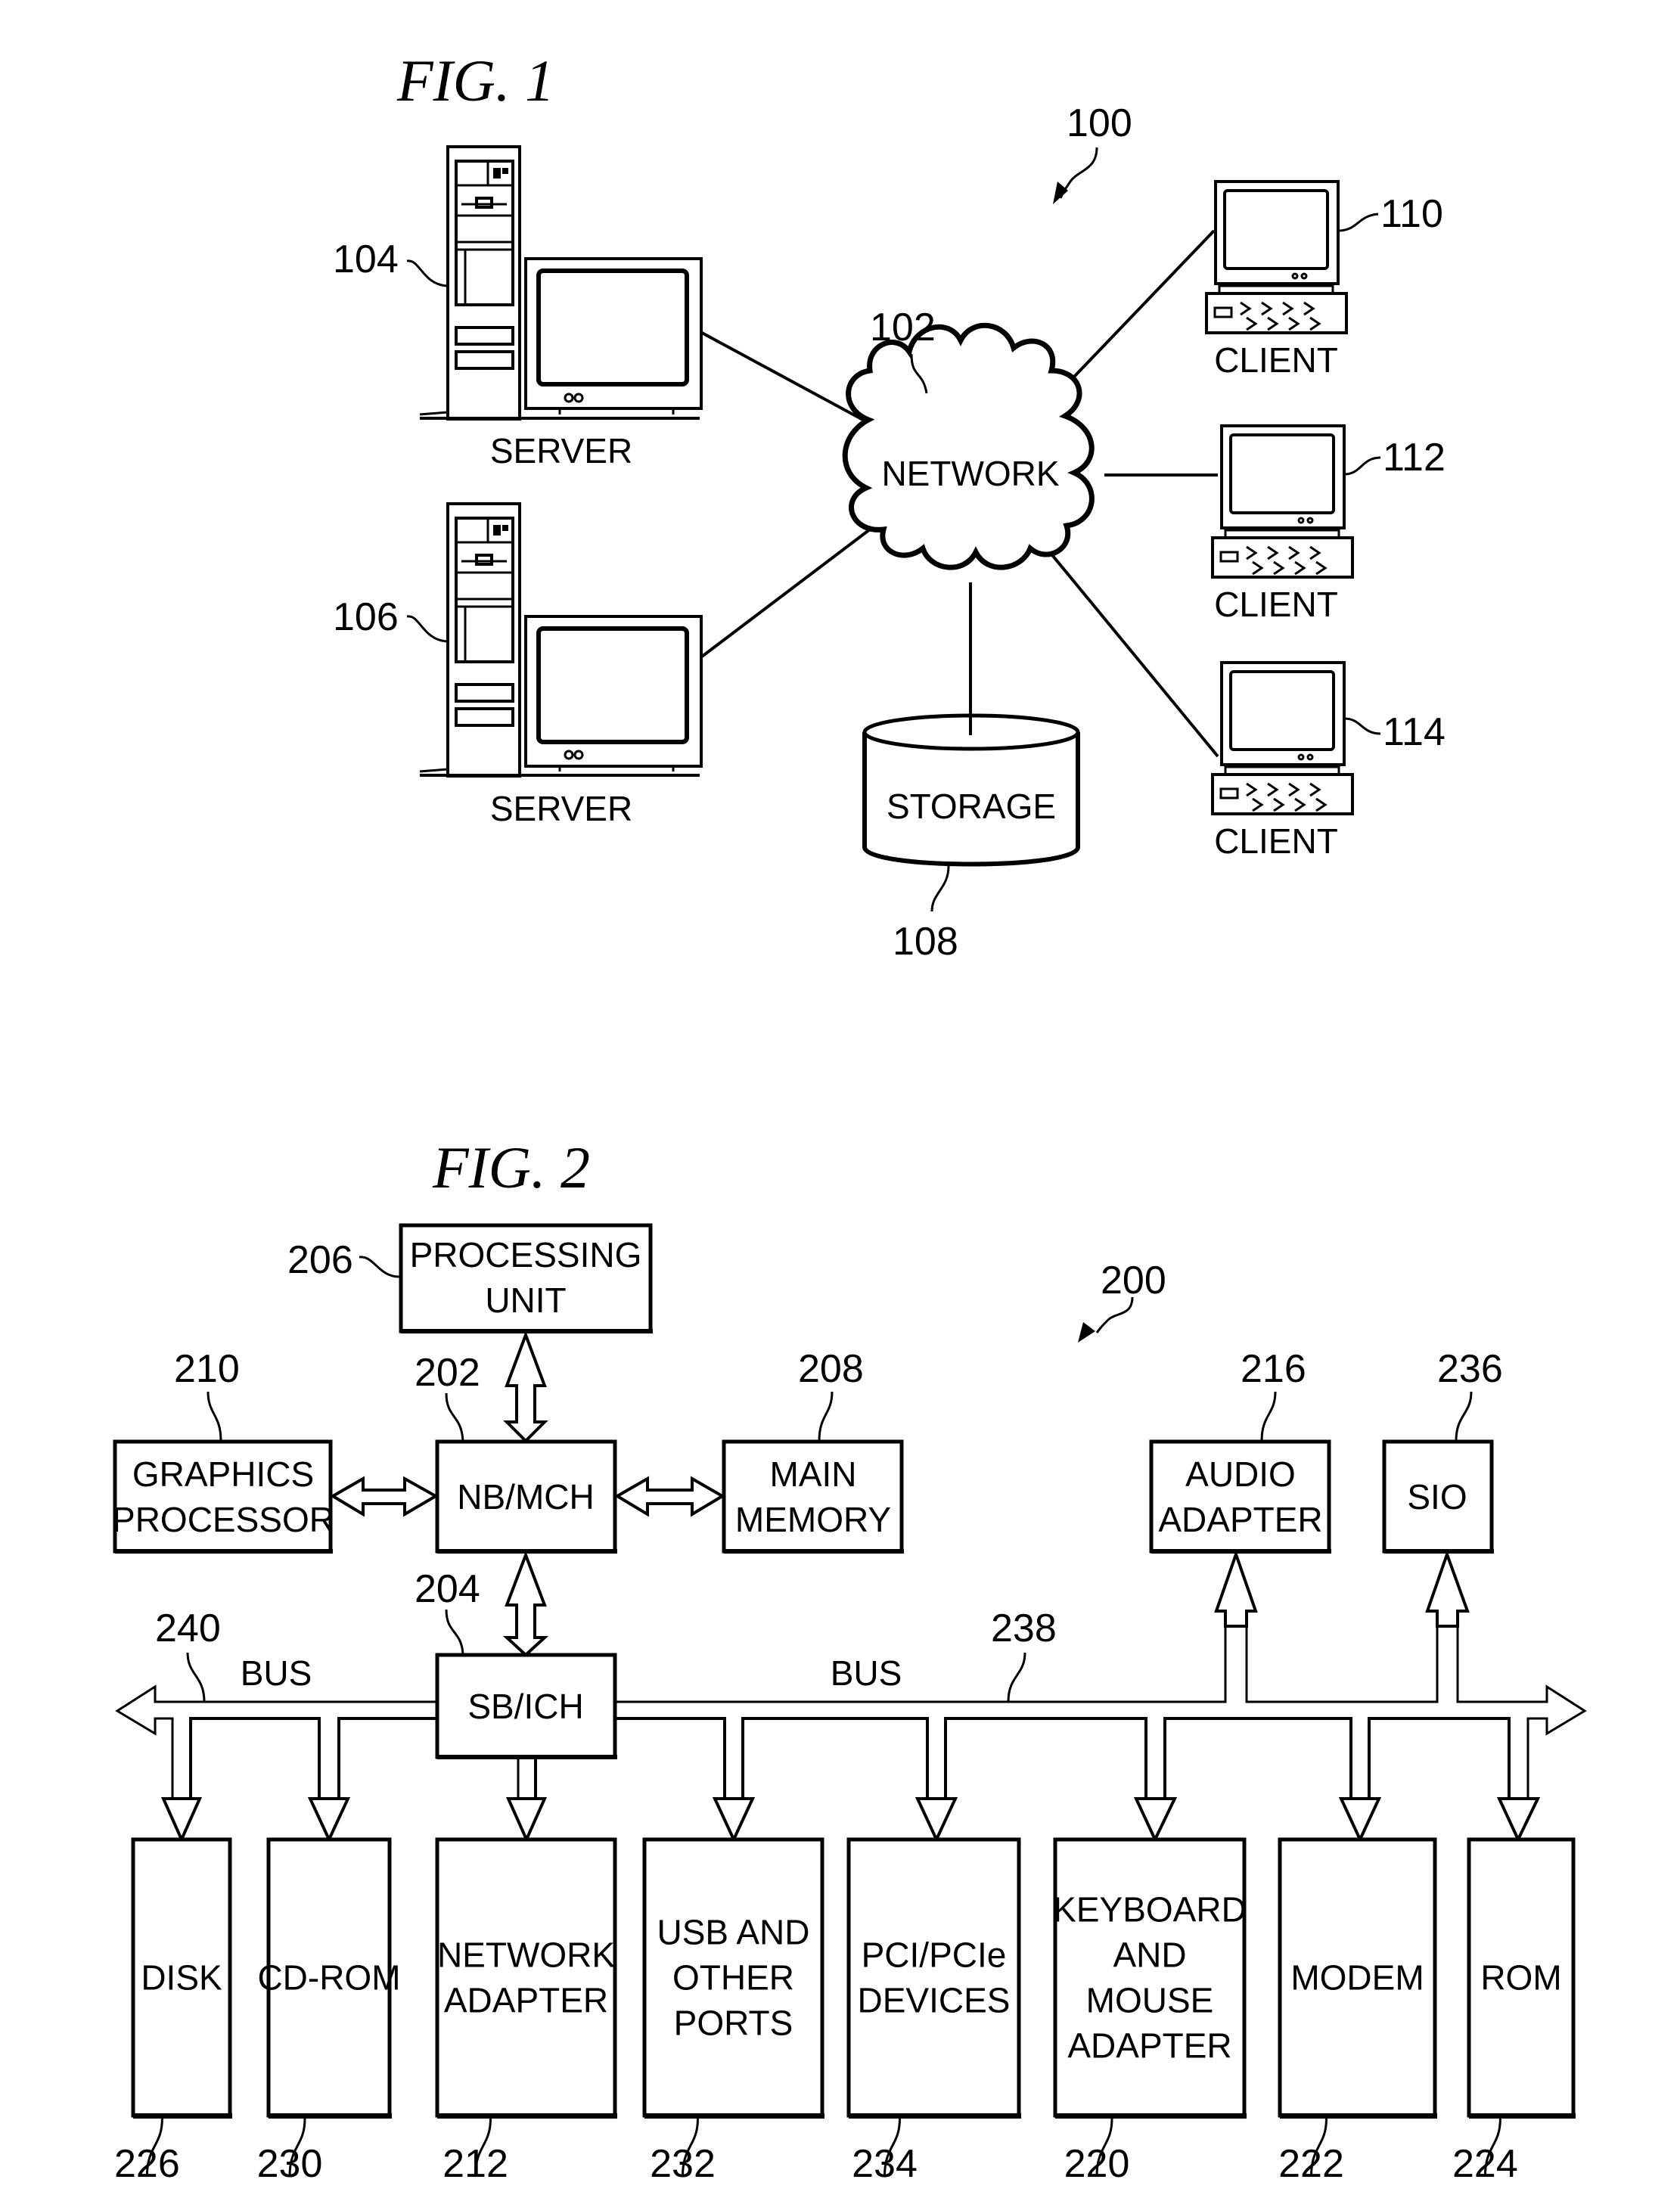  Describe the element at coordinates (1150, 1909) in the screenshot. I see `block-label-line: KEYBOARD` at that location.